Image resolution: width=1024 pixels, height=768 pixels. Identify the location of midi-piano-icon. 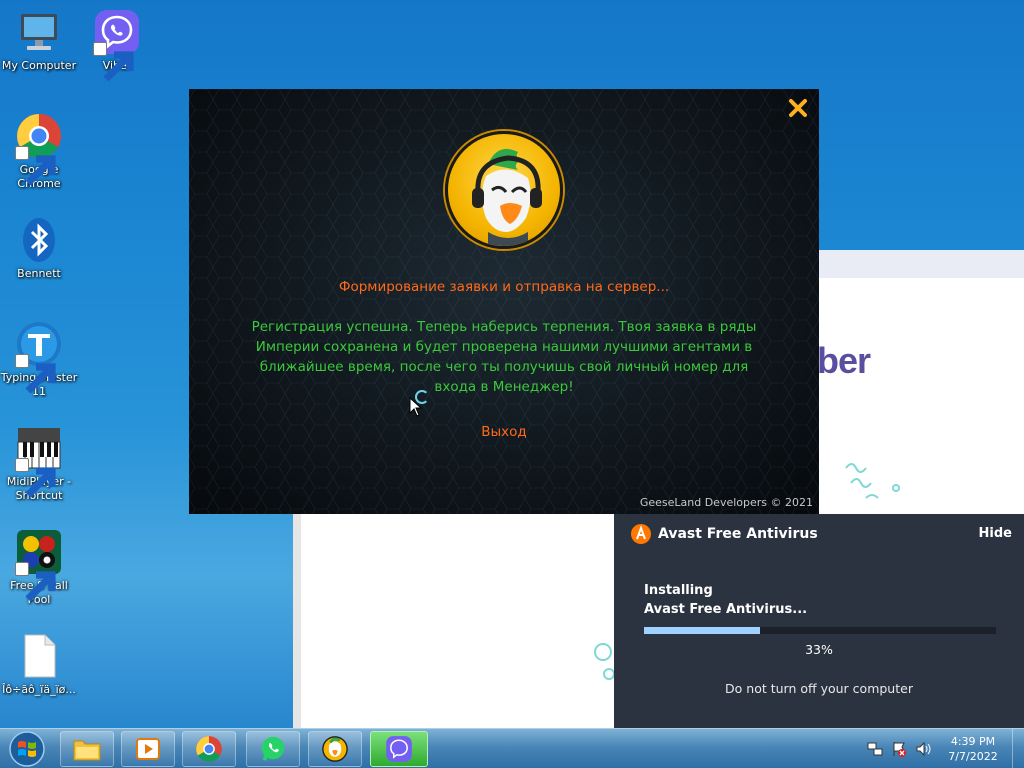
(39, 461).